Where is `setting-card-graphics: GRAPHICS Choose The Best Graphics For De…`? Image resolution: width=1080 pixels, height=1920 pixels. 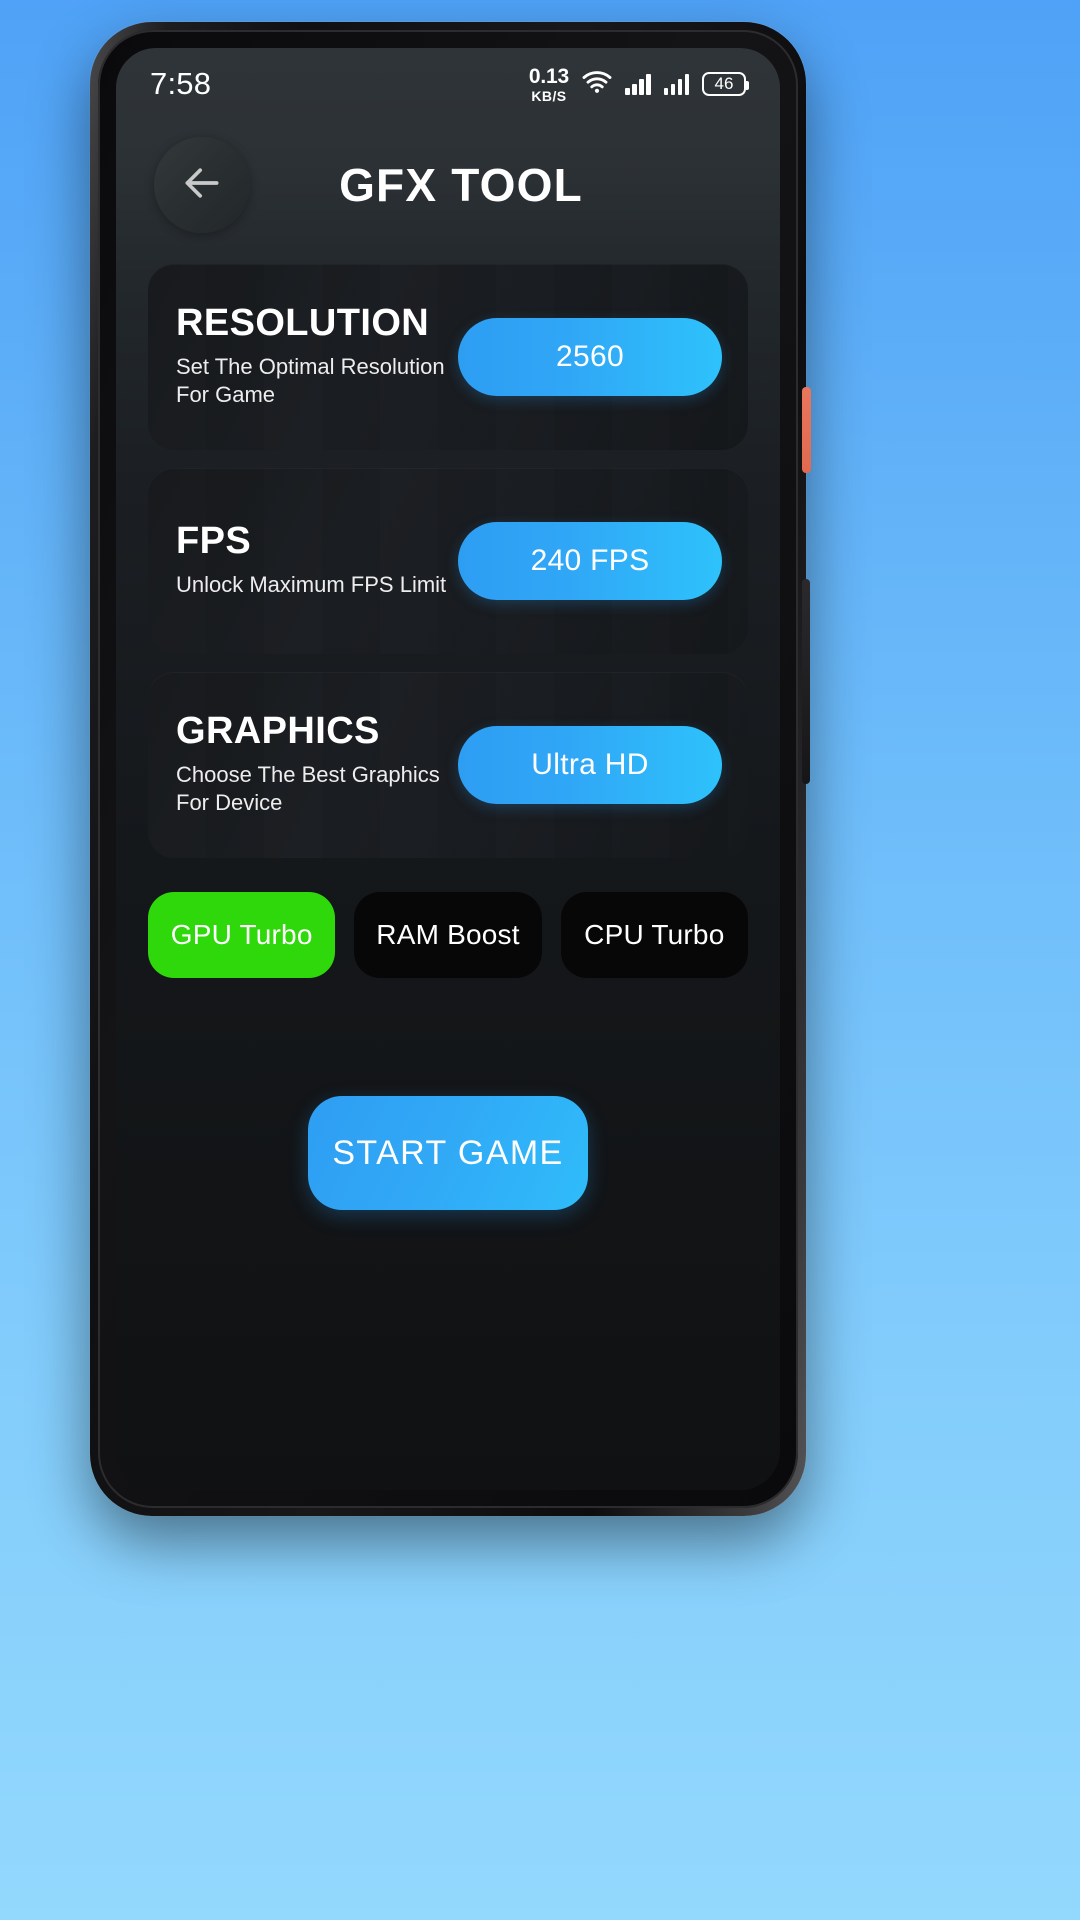 setting-card-graphics: GRAPHICS Choose The Best Graphics For De… is located at coordinates (448, 765).